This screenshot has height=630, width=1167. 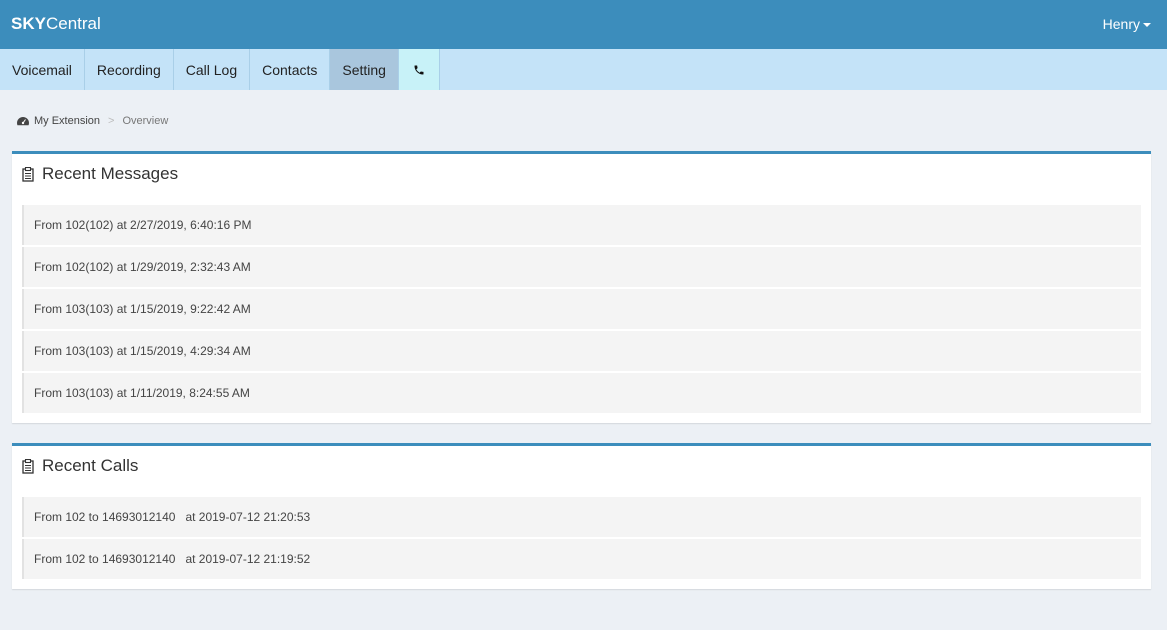 I want to click on nav-call-log: Call Log, so click(x=212, y=69).